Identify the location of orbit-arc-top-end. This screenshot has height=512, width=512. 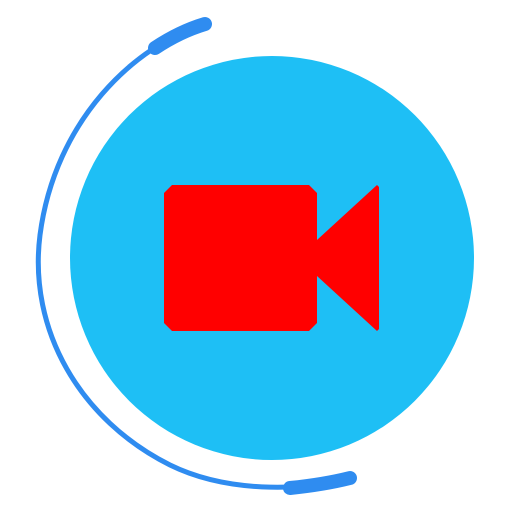
(180, 36).